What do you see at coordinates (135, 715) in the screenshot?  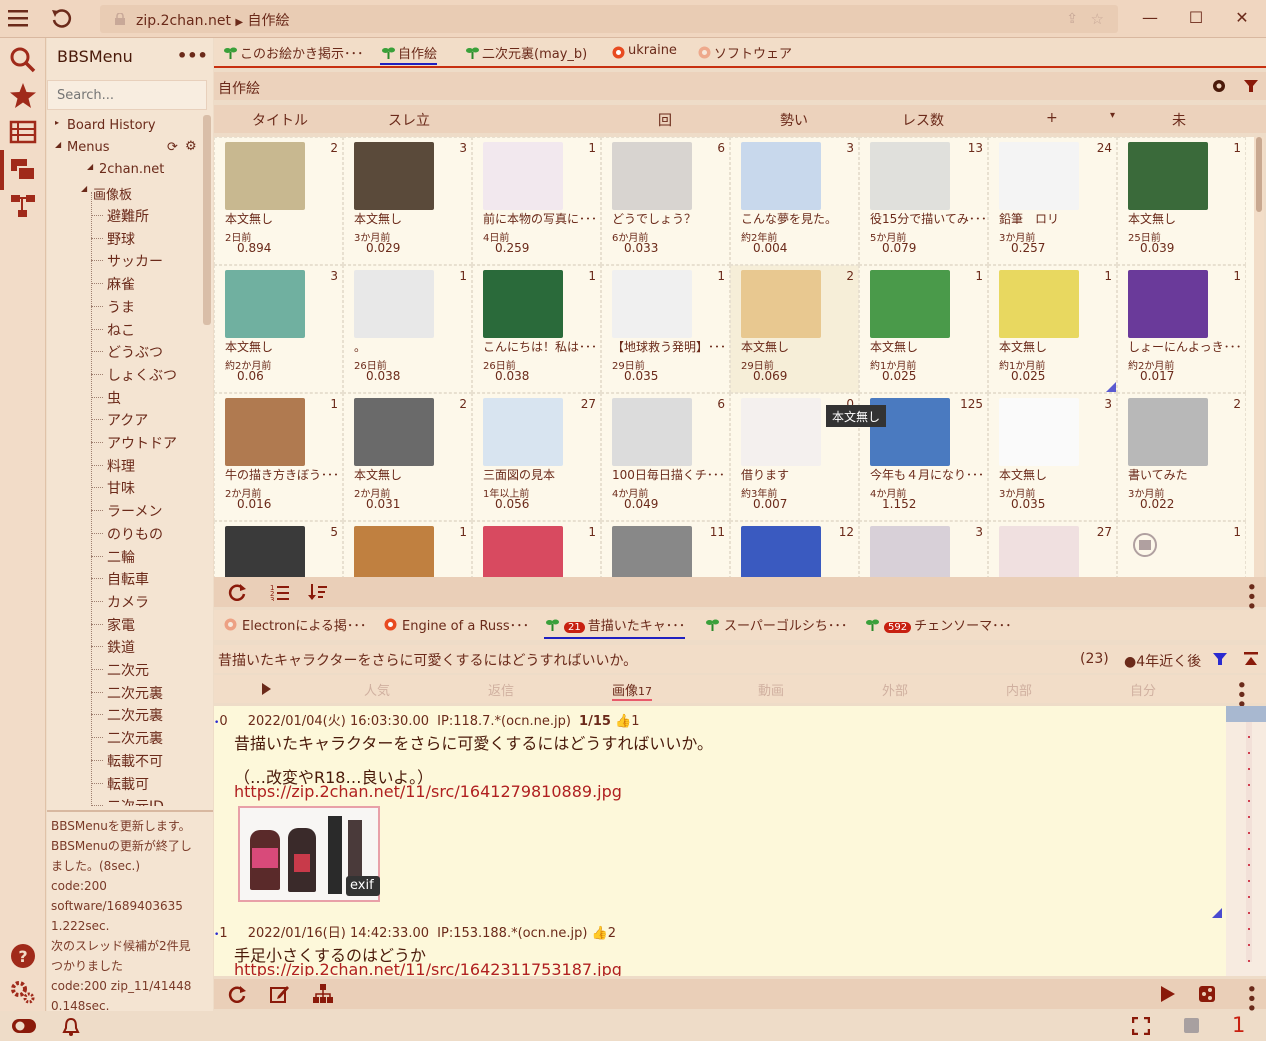 I see `sidebar-board-item: 二次元裏` at bounding box center [135, 715].